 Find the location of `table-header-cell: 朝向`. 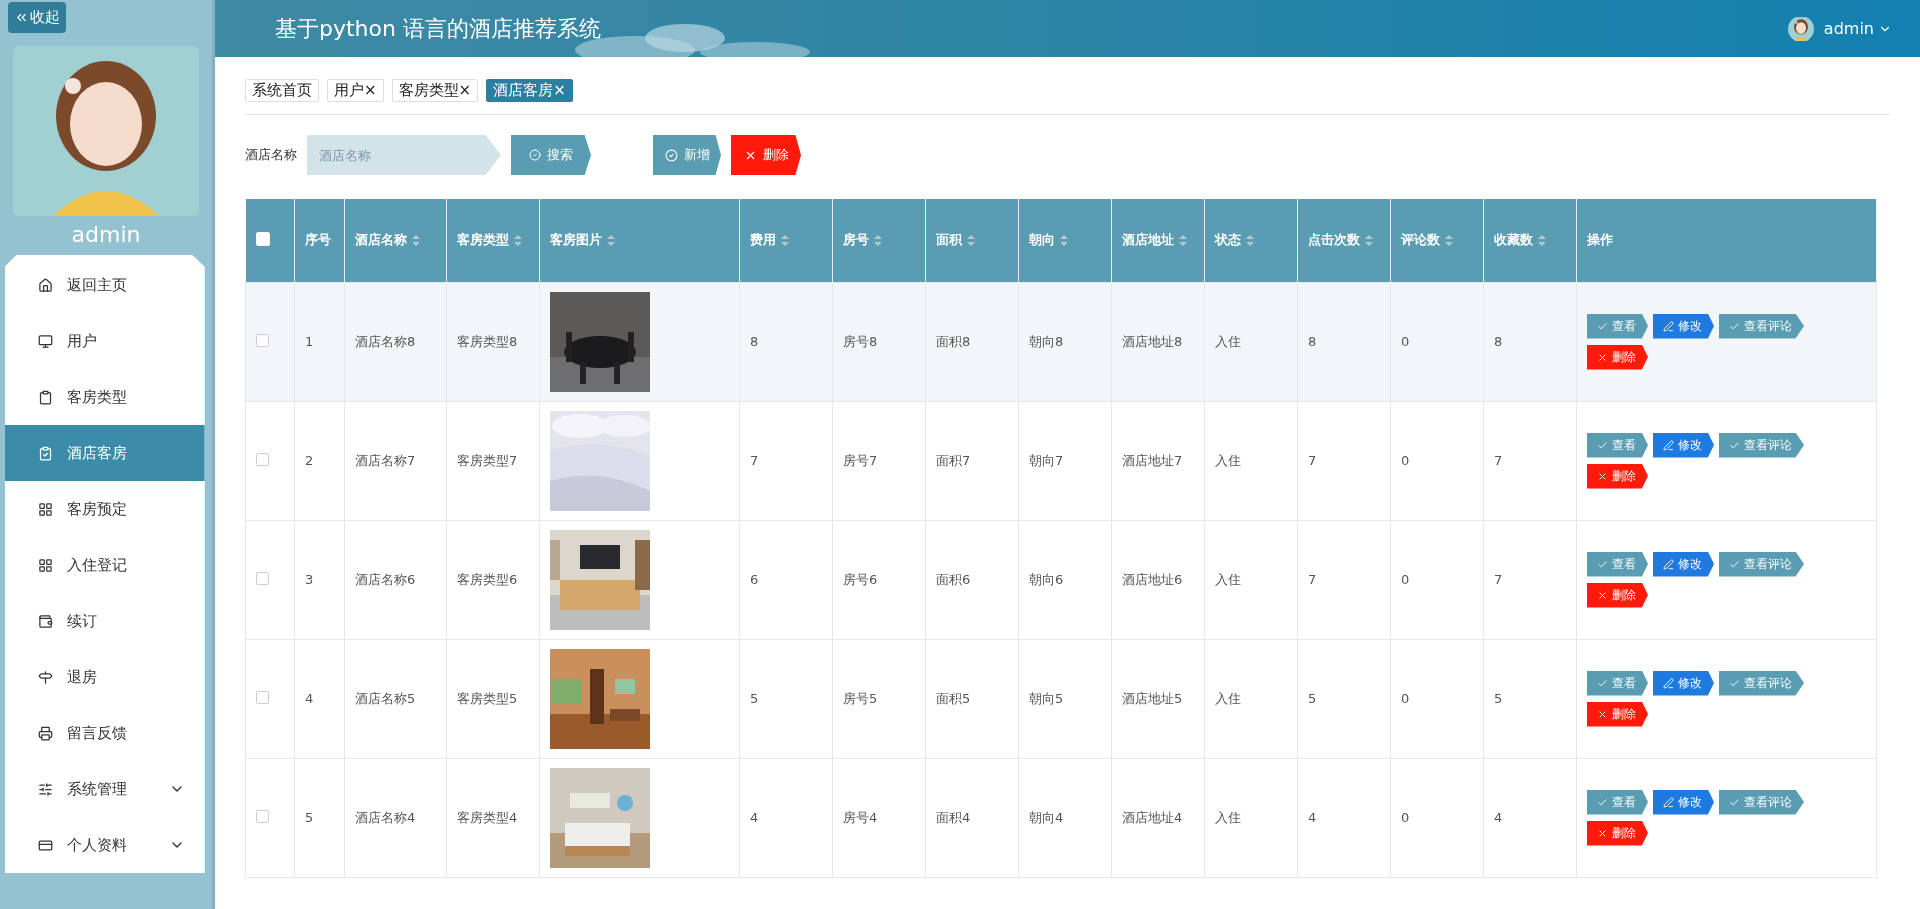

table-header-cell: 朝向 is located at coordinates (1065, 240).